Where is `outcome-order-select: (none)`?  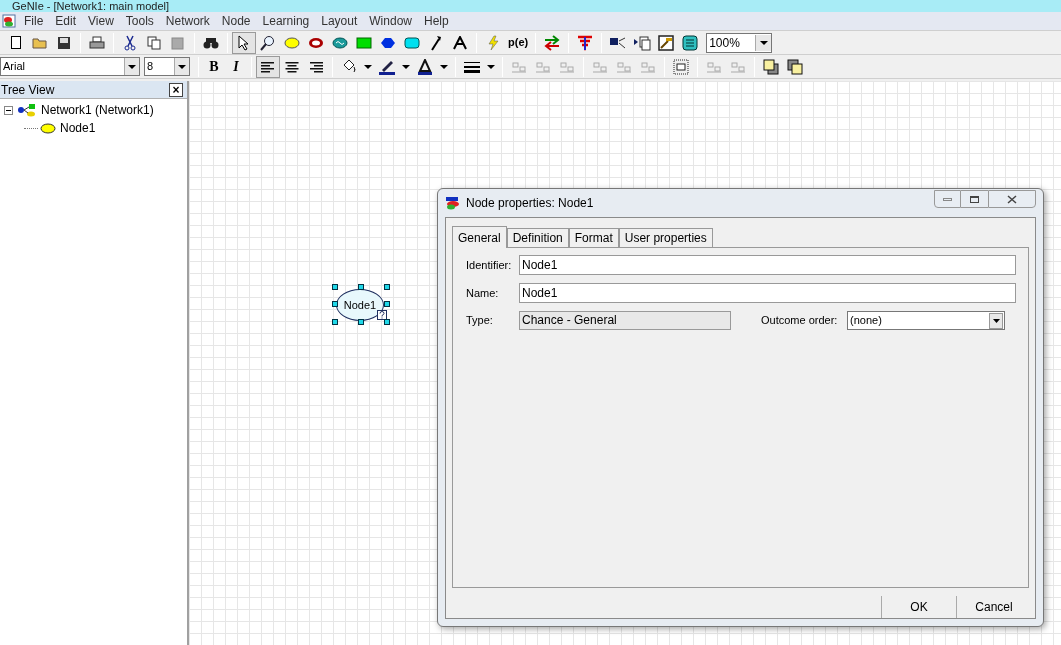
outcome-order-select: (none) is located at coordinates (926, 320).